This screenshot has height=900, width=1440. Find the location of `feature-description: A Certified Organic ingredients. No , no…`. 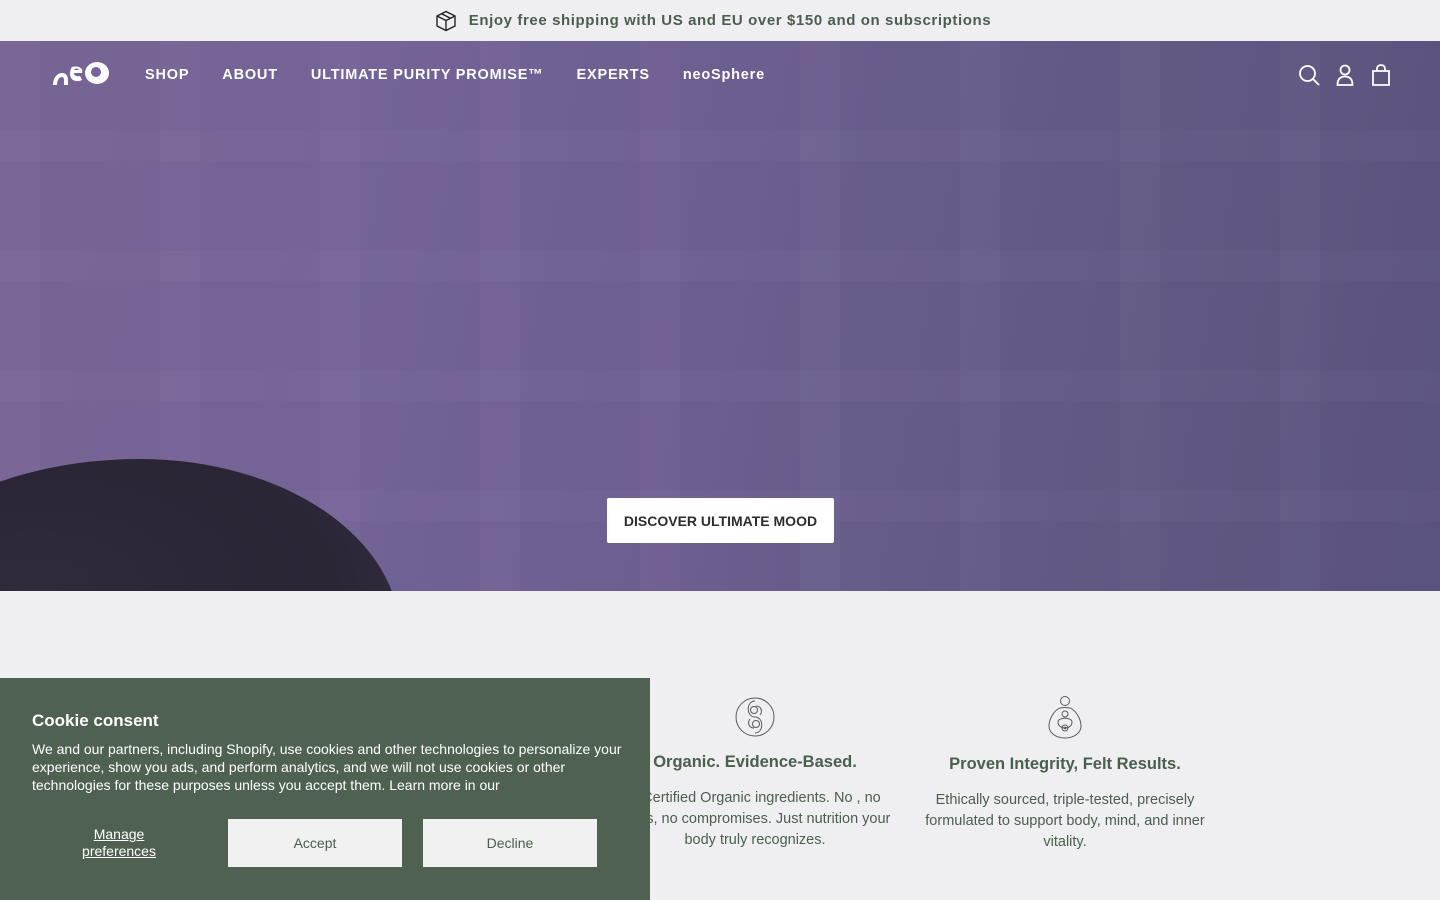

feature-description: A Certified Organic ingredients. No , no… is located at coordinates (755, 819).